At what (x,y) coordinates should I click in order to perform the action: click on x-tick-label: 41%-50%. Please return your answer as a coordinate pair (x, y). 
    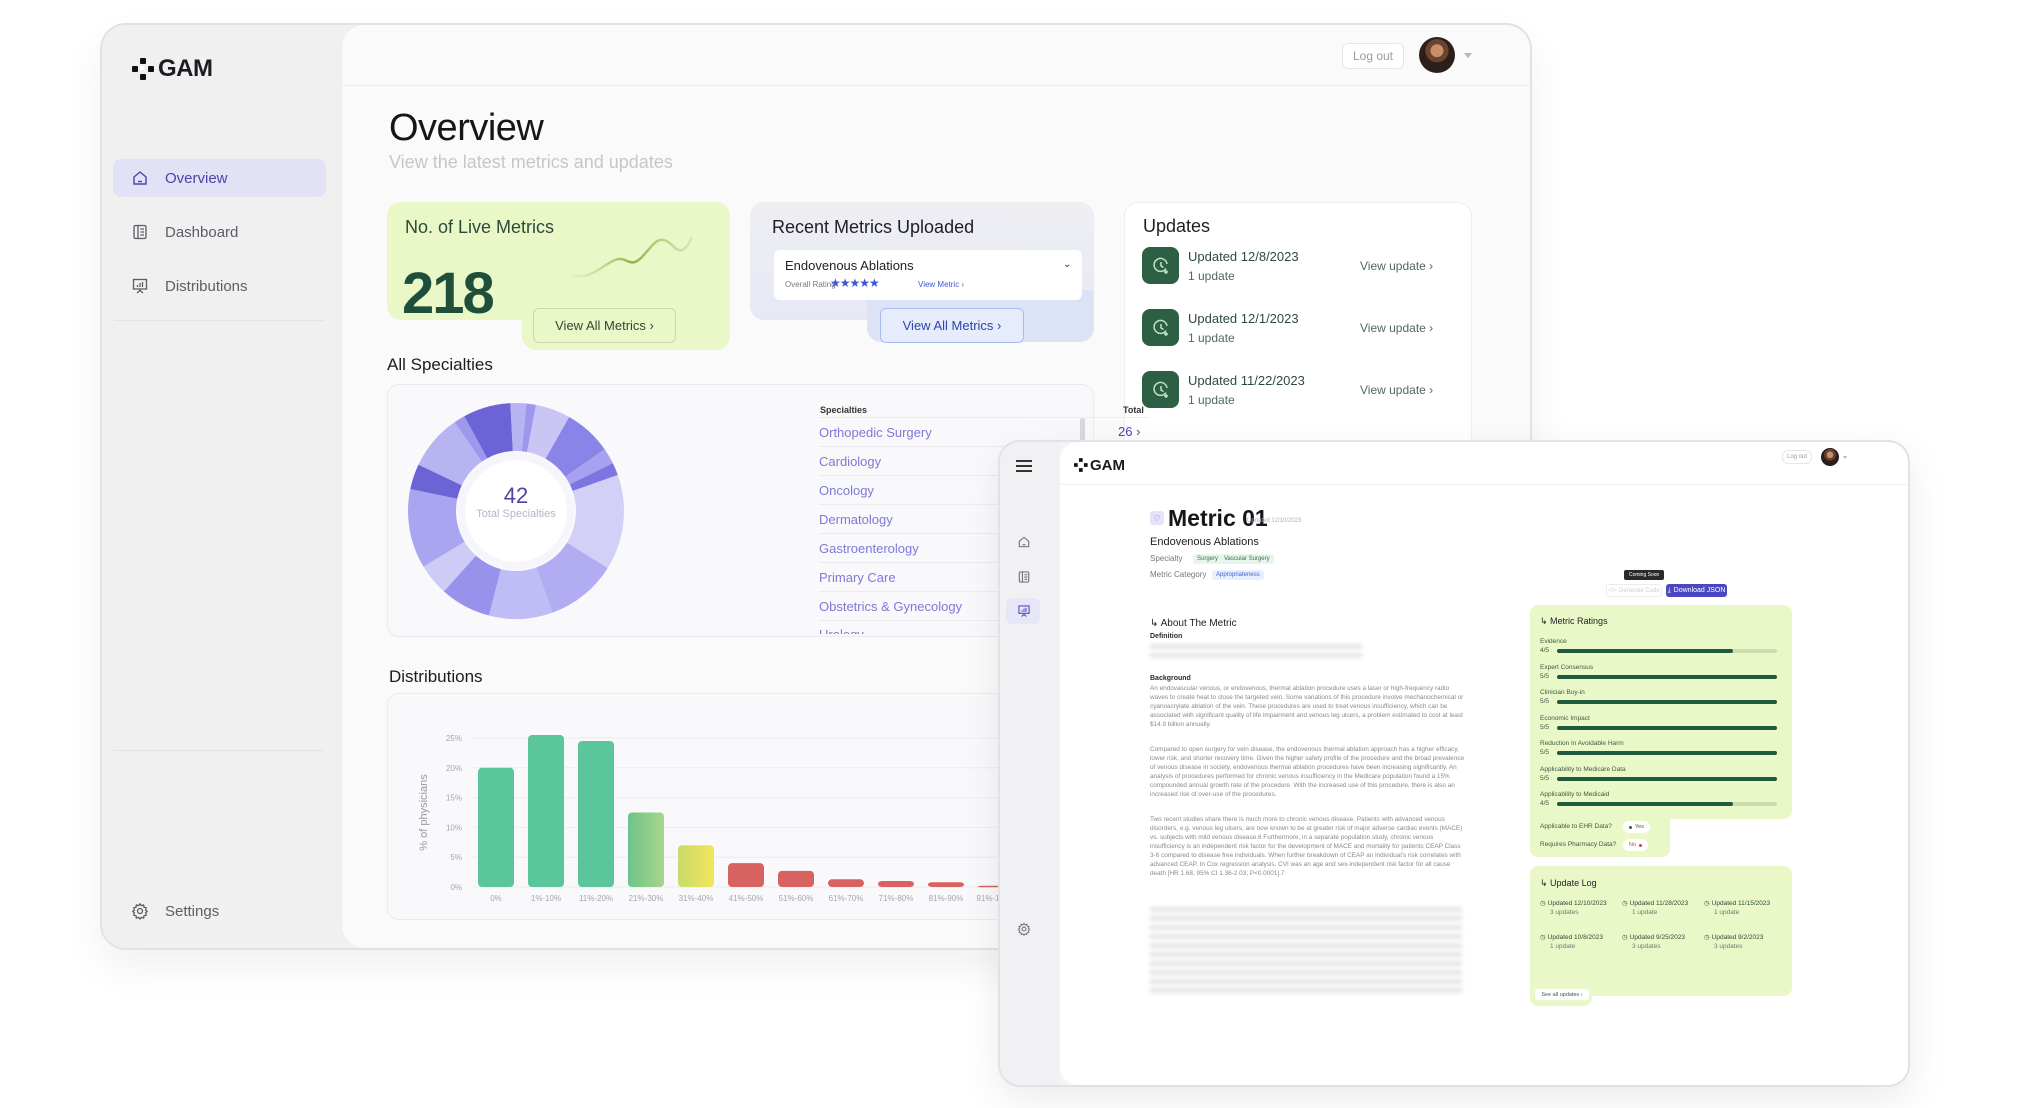
    Looking at the image, I should click on (746, 898).